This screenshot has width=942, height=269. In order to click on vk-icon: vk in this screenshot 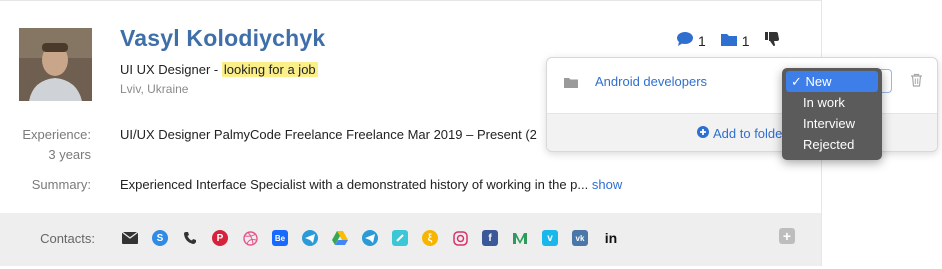, I will do `click(580, 238)`.